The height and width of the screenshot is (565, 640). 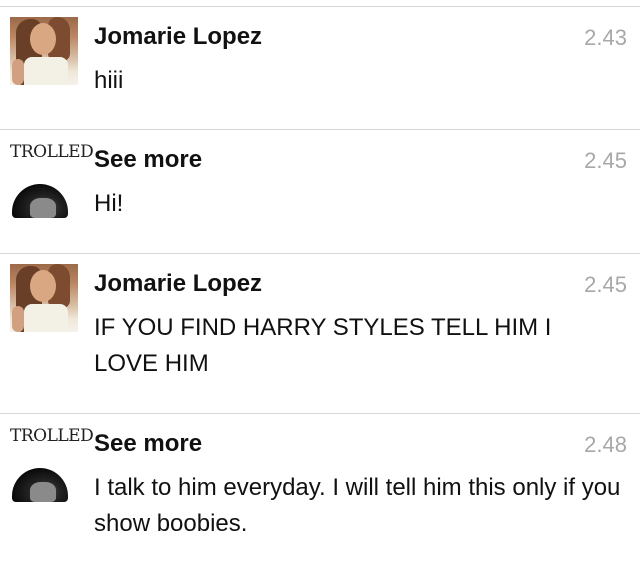 I want to click on message-timestamp: 2.43, so click(x=605, y=37).